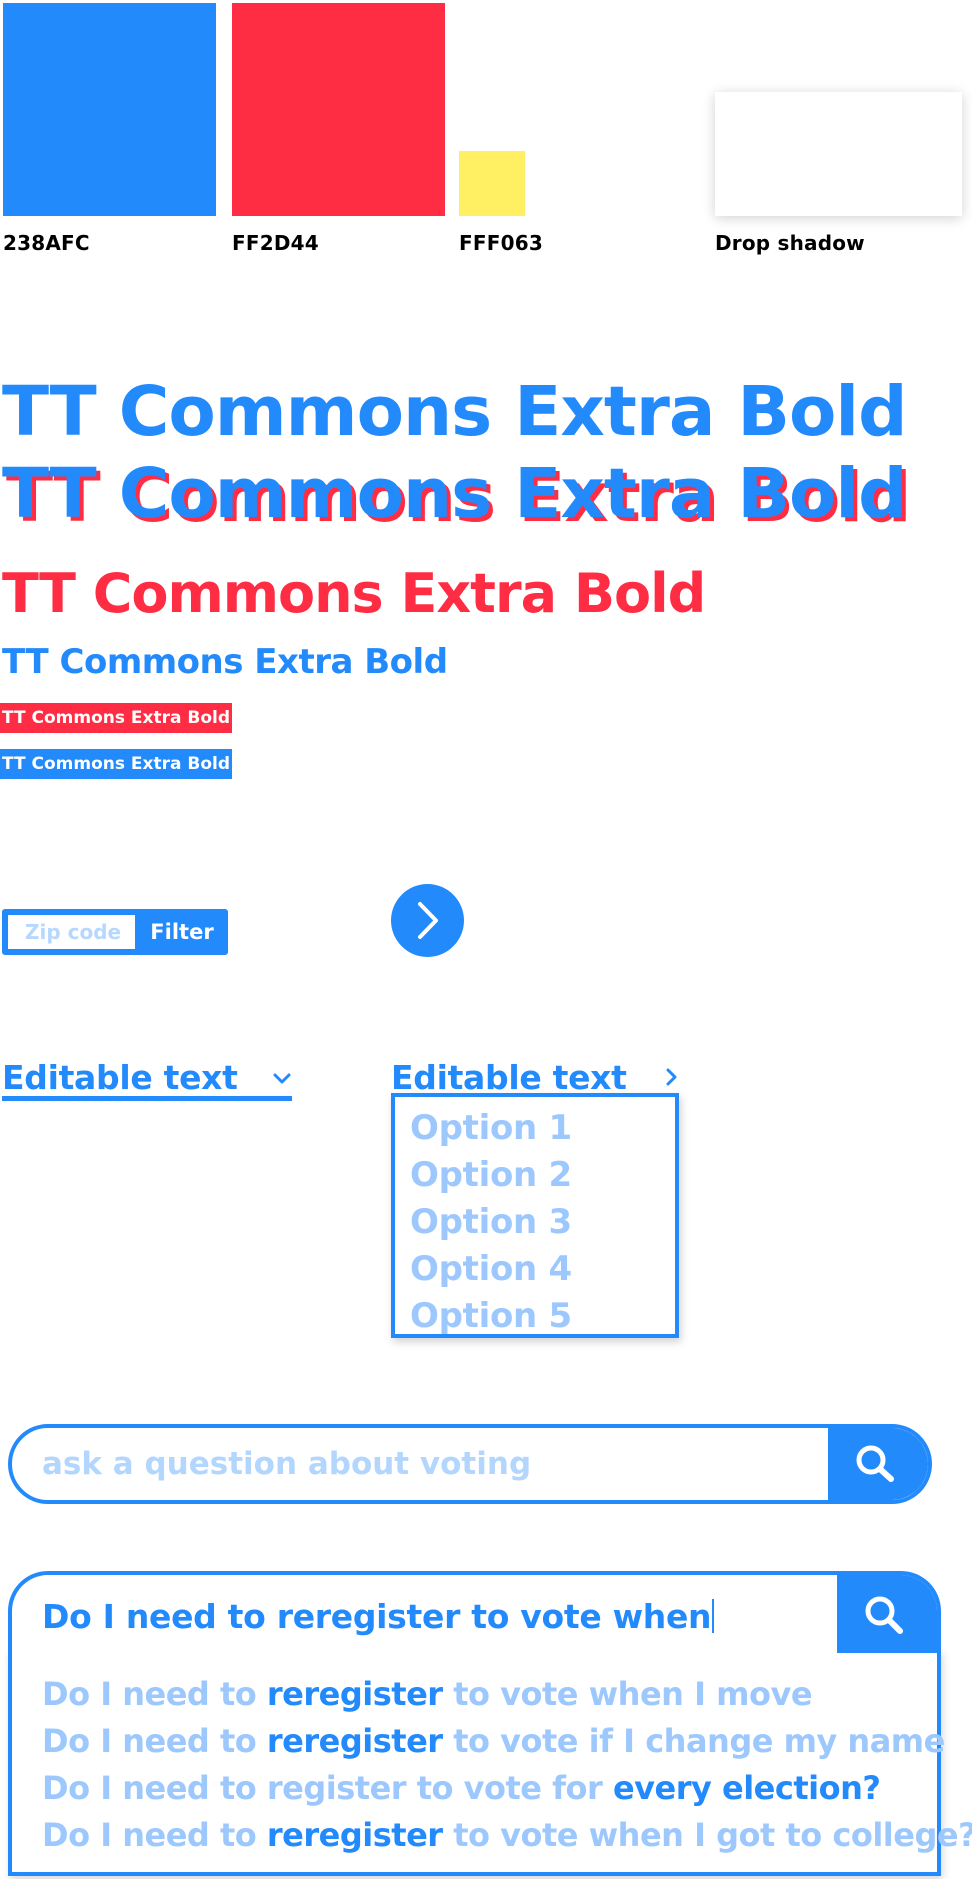 The width and height of the screenshot is (972, 1879). I want to click on question-search-input, so click(422, 1464).